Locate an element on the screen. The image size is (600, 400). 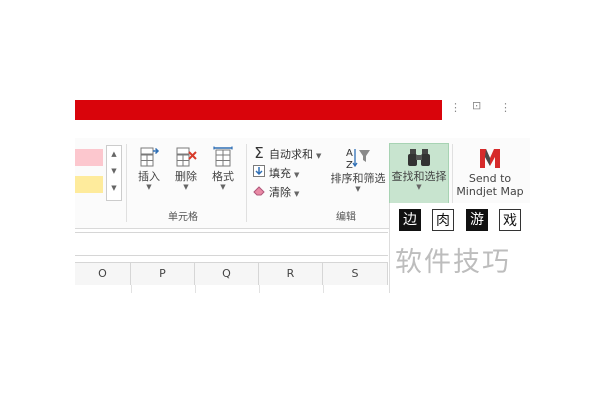
autosum-button: Σ 自动求和 ▼ is located at coordinates (286, 153).